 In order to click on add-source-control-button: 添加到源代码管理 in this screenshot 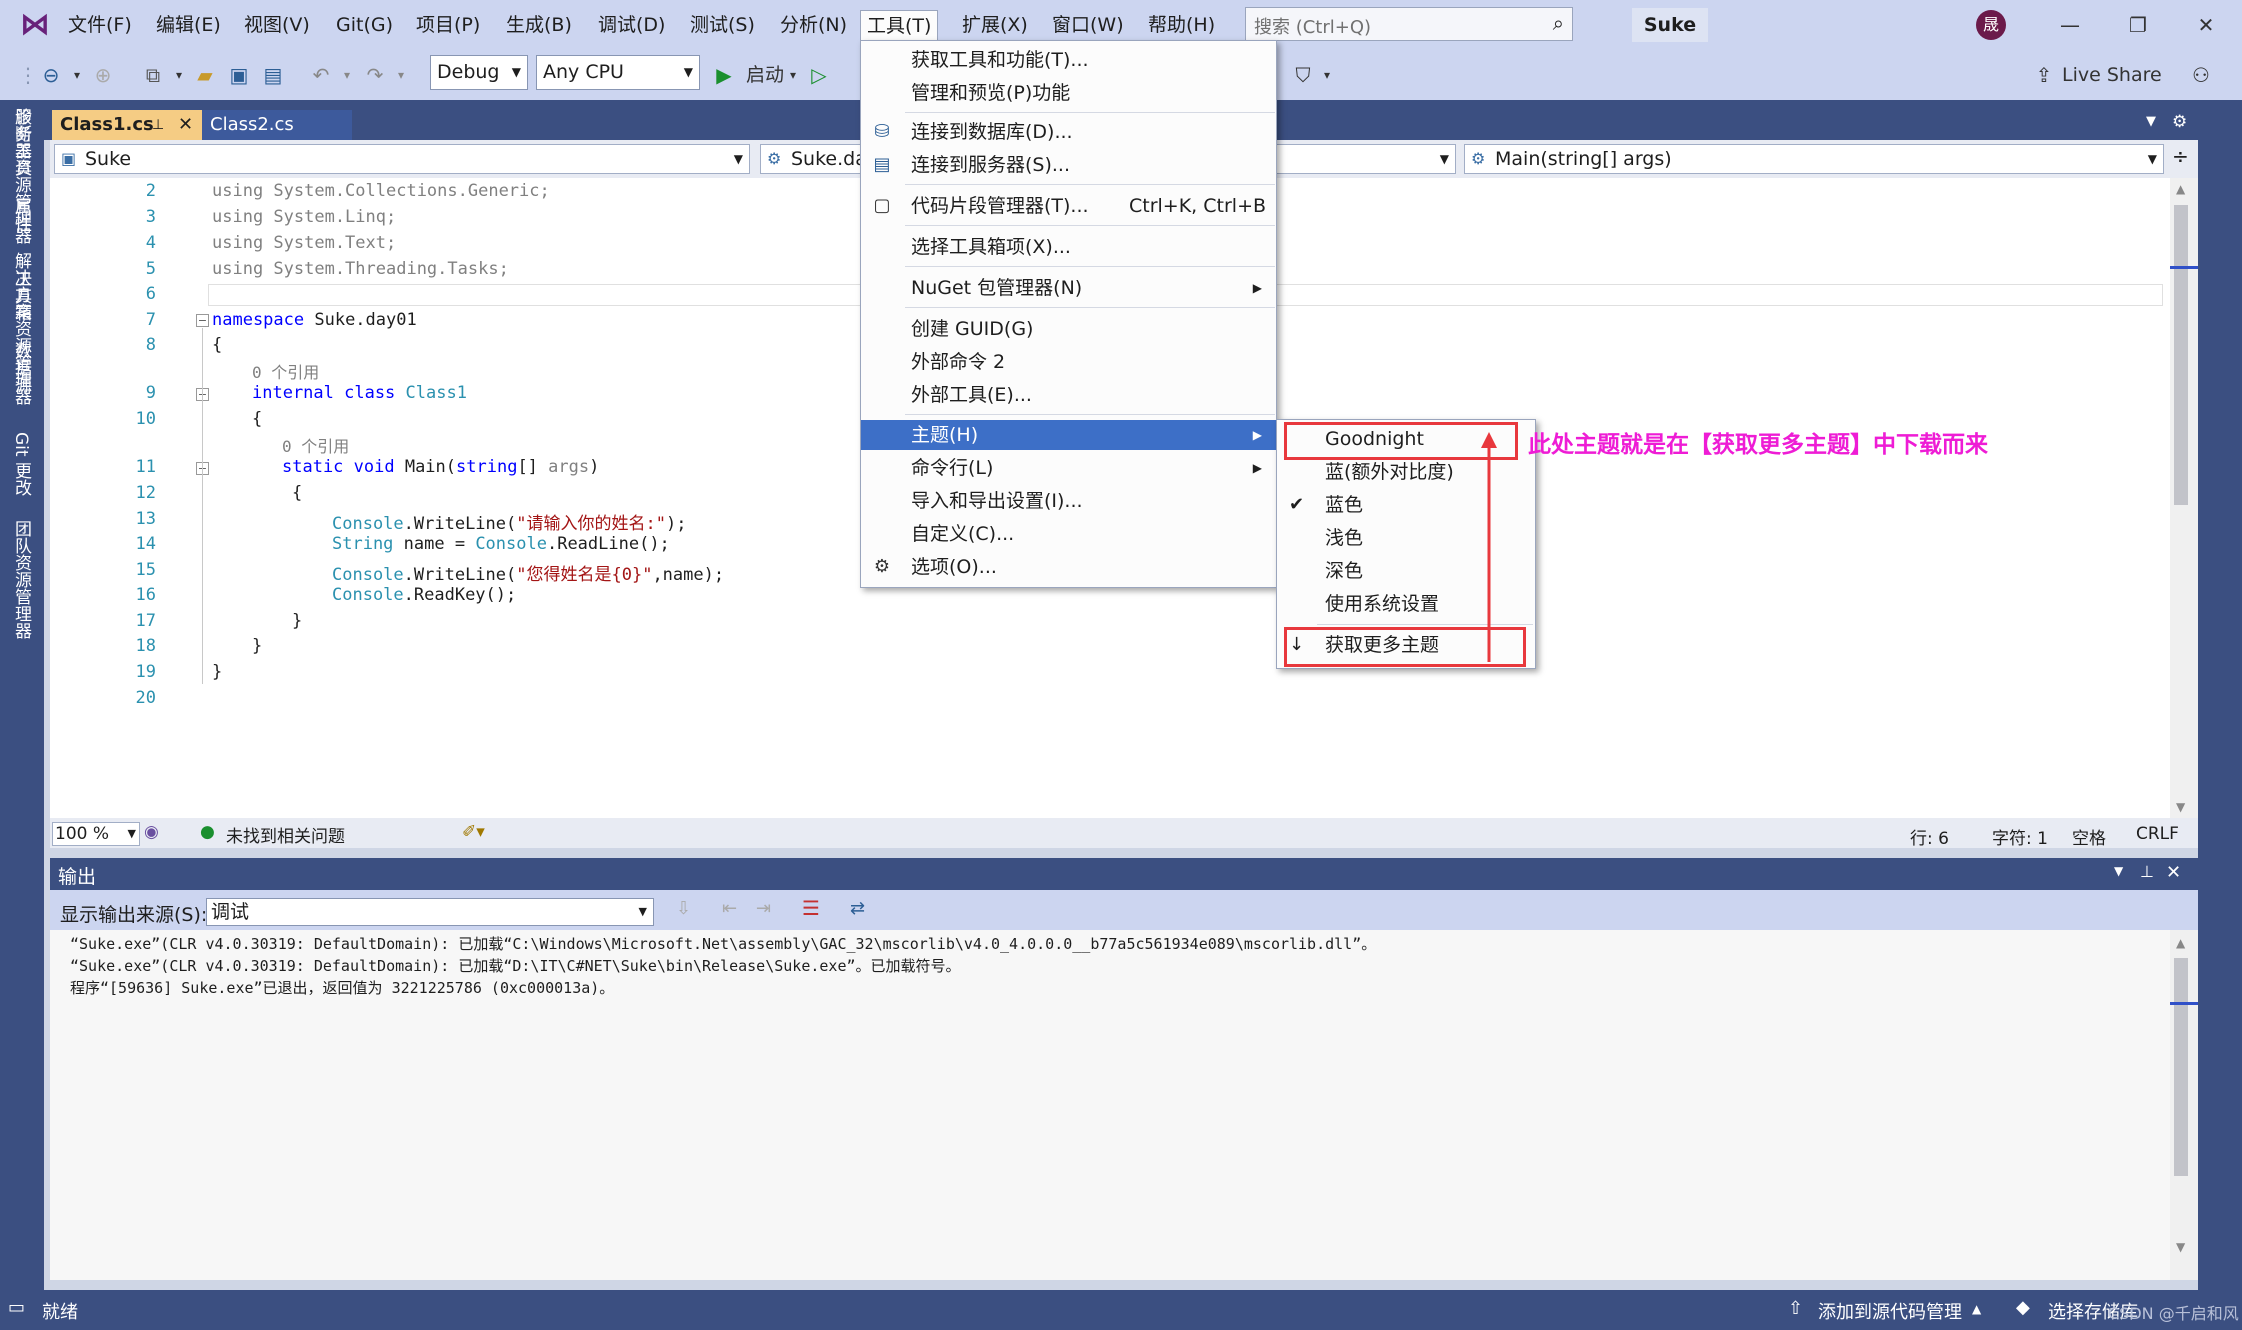, I will do `click(1890, 1311)`.